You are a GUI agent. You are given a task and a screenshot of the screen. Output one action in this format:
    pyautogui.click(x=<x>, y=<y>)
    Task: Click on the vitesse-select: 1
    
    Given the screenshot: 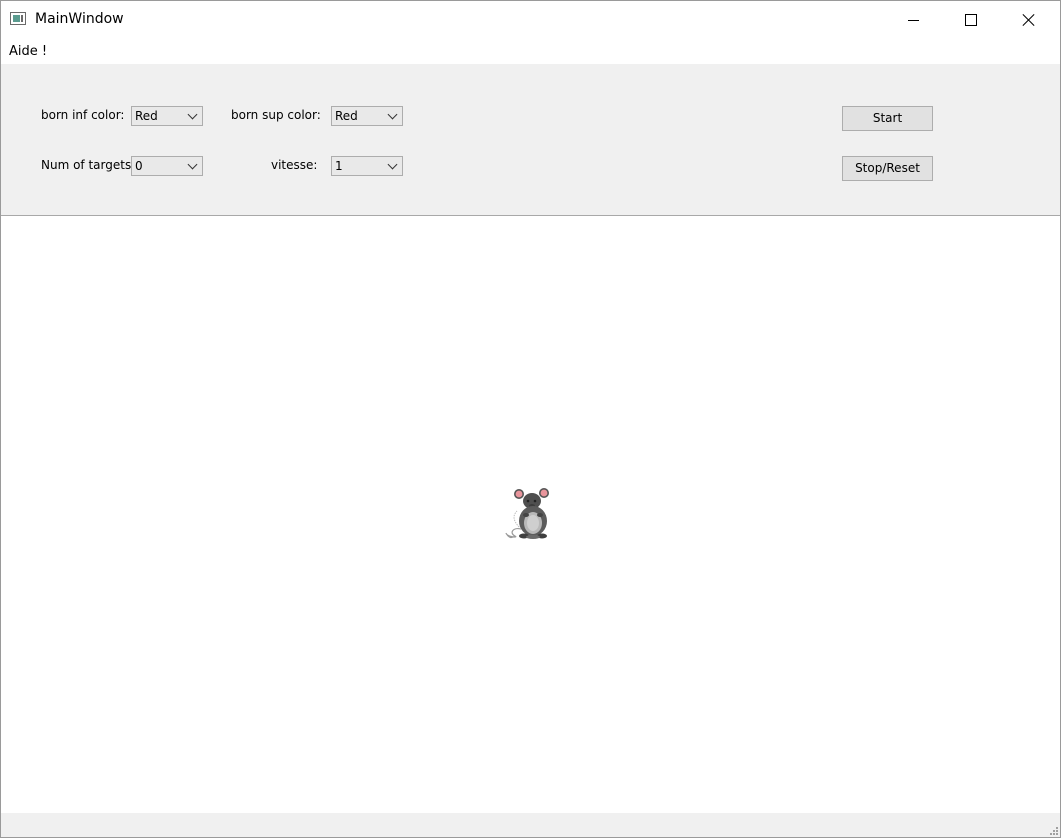 What is the action you would take?
    pyautogui.click(x=367, y=166)
    